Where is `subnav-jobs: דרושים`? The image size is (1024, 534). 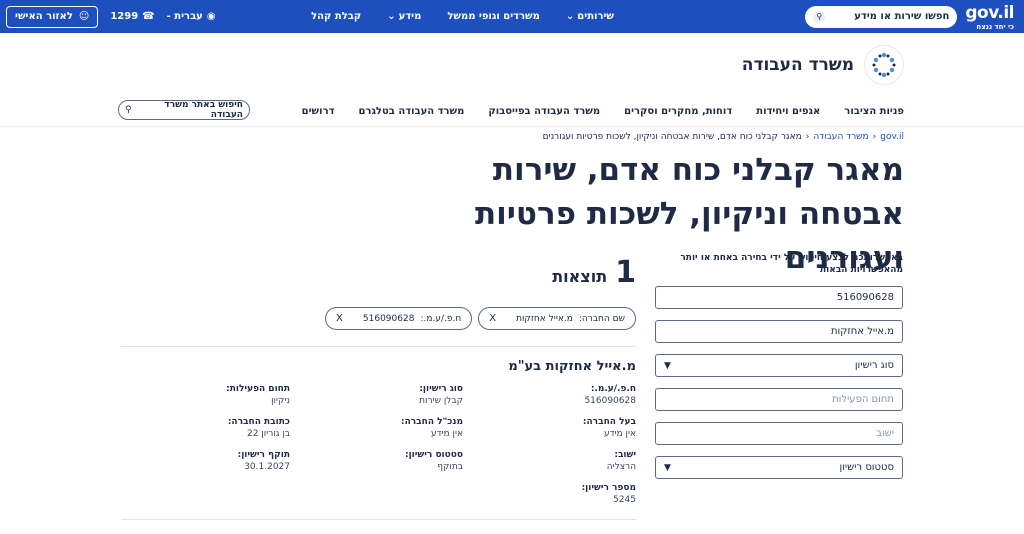
subnav-jobs: דרושים is located at coordinates (318, 111).